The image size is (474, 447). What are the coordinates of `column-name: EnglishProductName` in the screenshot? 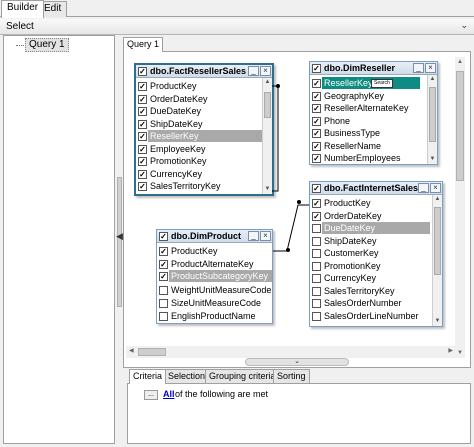 It's located at (213, 316).